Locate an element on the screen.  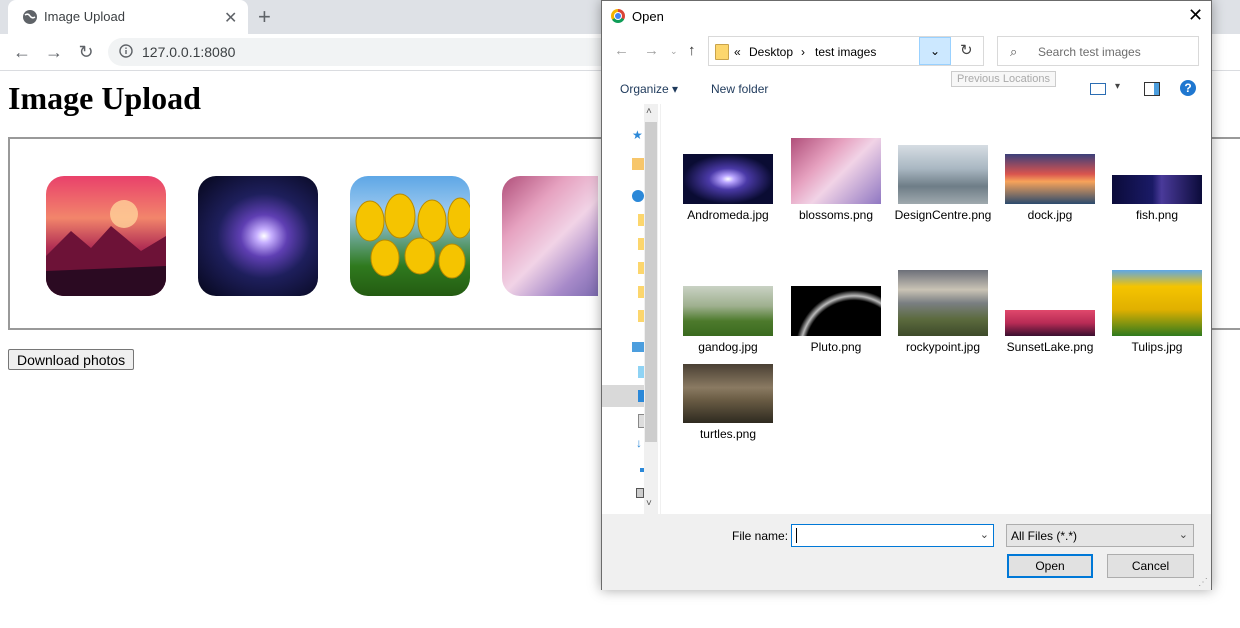
folder-icon is located at coordinates (722, 52).